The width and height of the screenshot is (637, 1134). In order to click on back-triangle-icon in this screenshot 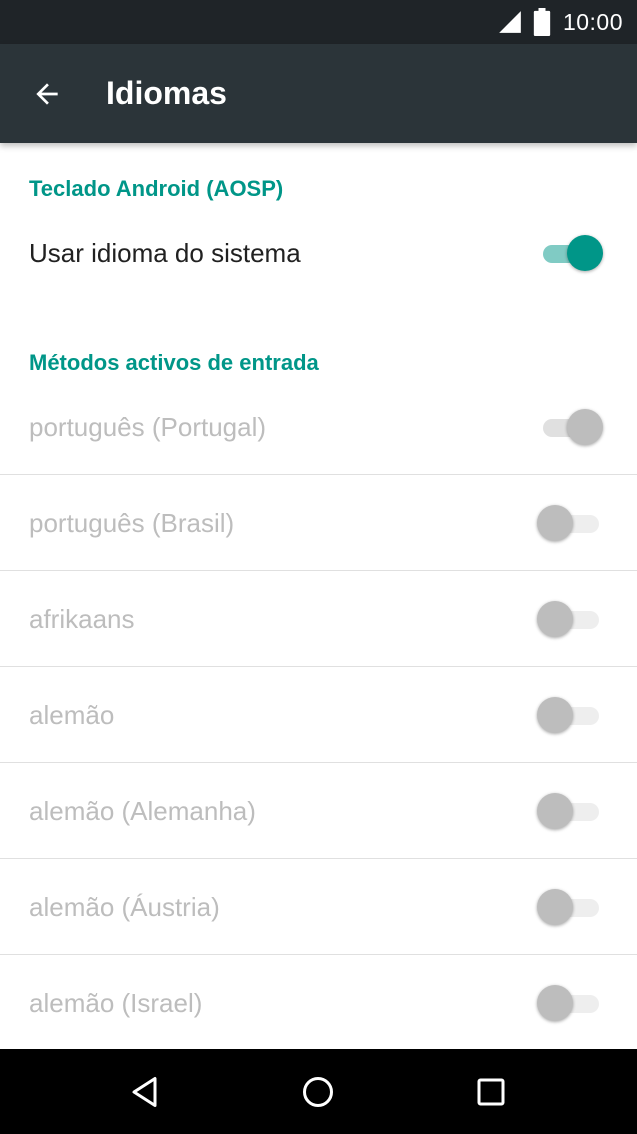, I will do `click(144, 1091)`.